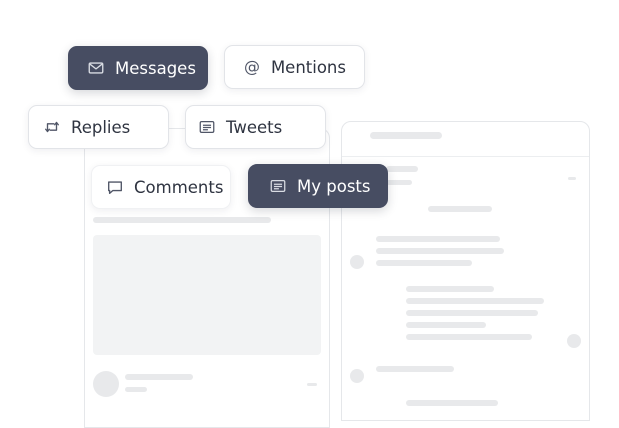  Describe the element at coordinates (465, 156) in the screenshot. I see `panel-header-divider` at that location.